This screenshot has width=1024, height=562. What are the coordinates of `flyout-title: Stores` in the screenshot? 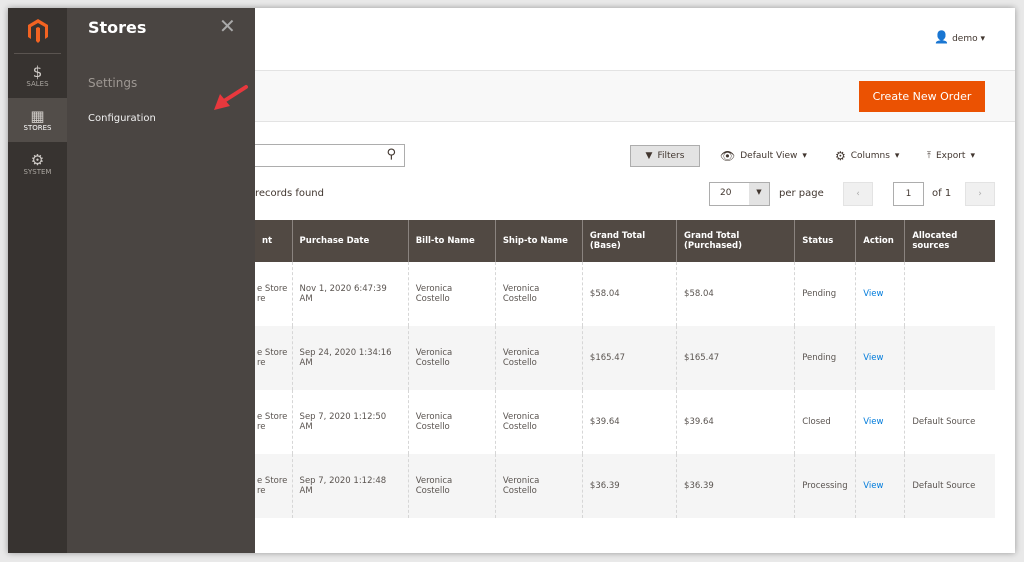 It's located at (117, 27).